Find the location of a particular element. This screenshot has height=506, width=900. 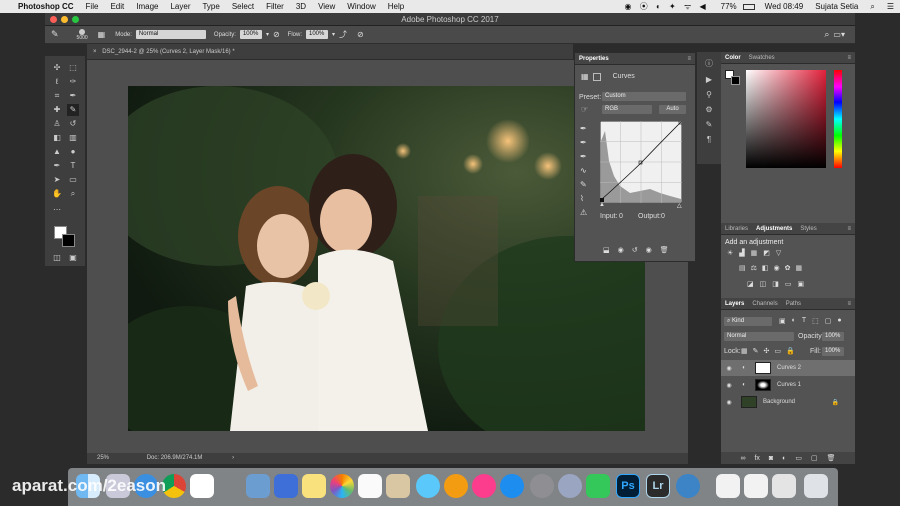

curves-icon: ▦ is located at coordinates (754, 253).